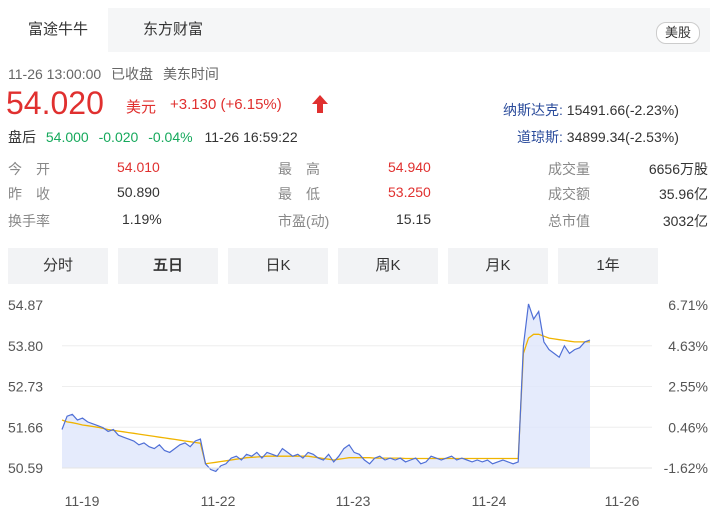  What do you see at coordinates (141, 107) in the screenshot?
I see `price-currency: 美元` at bounding box center [141, 107].